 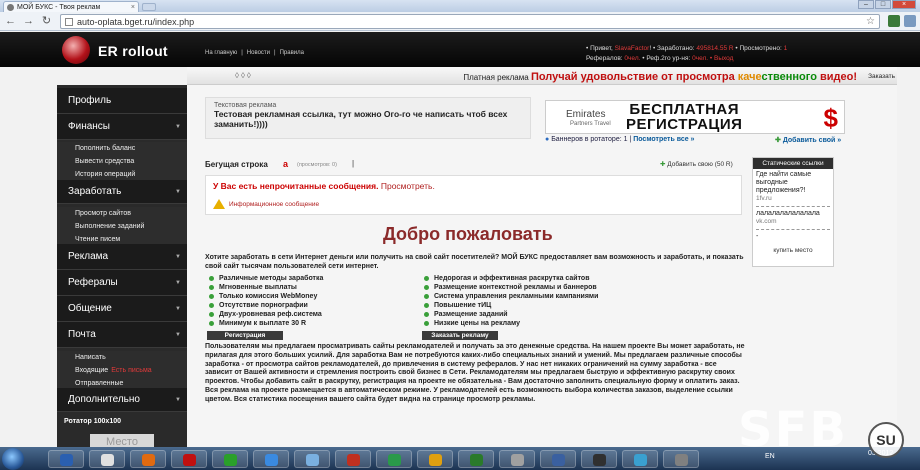 I want to click on sidebar-more-label: Дополнительно, so click(x=104, y=399).